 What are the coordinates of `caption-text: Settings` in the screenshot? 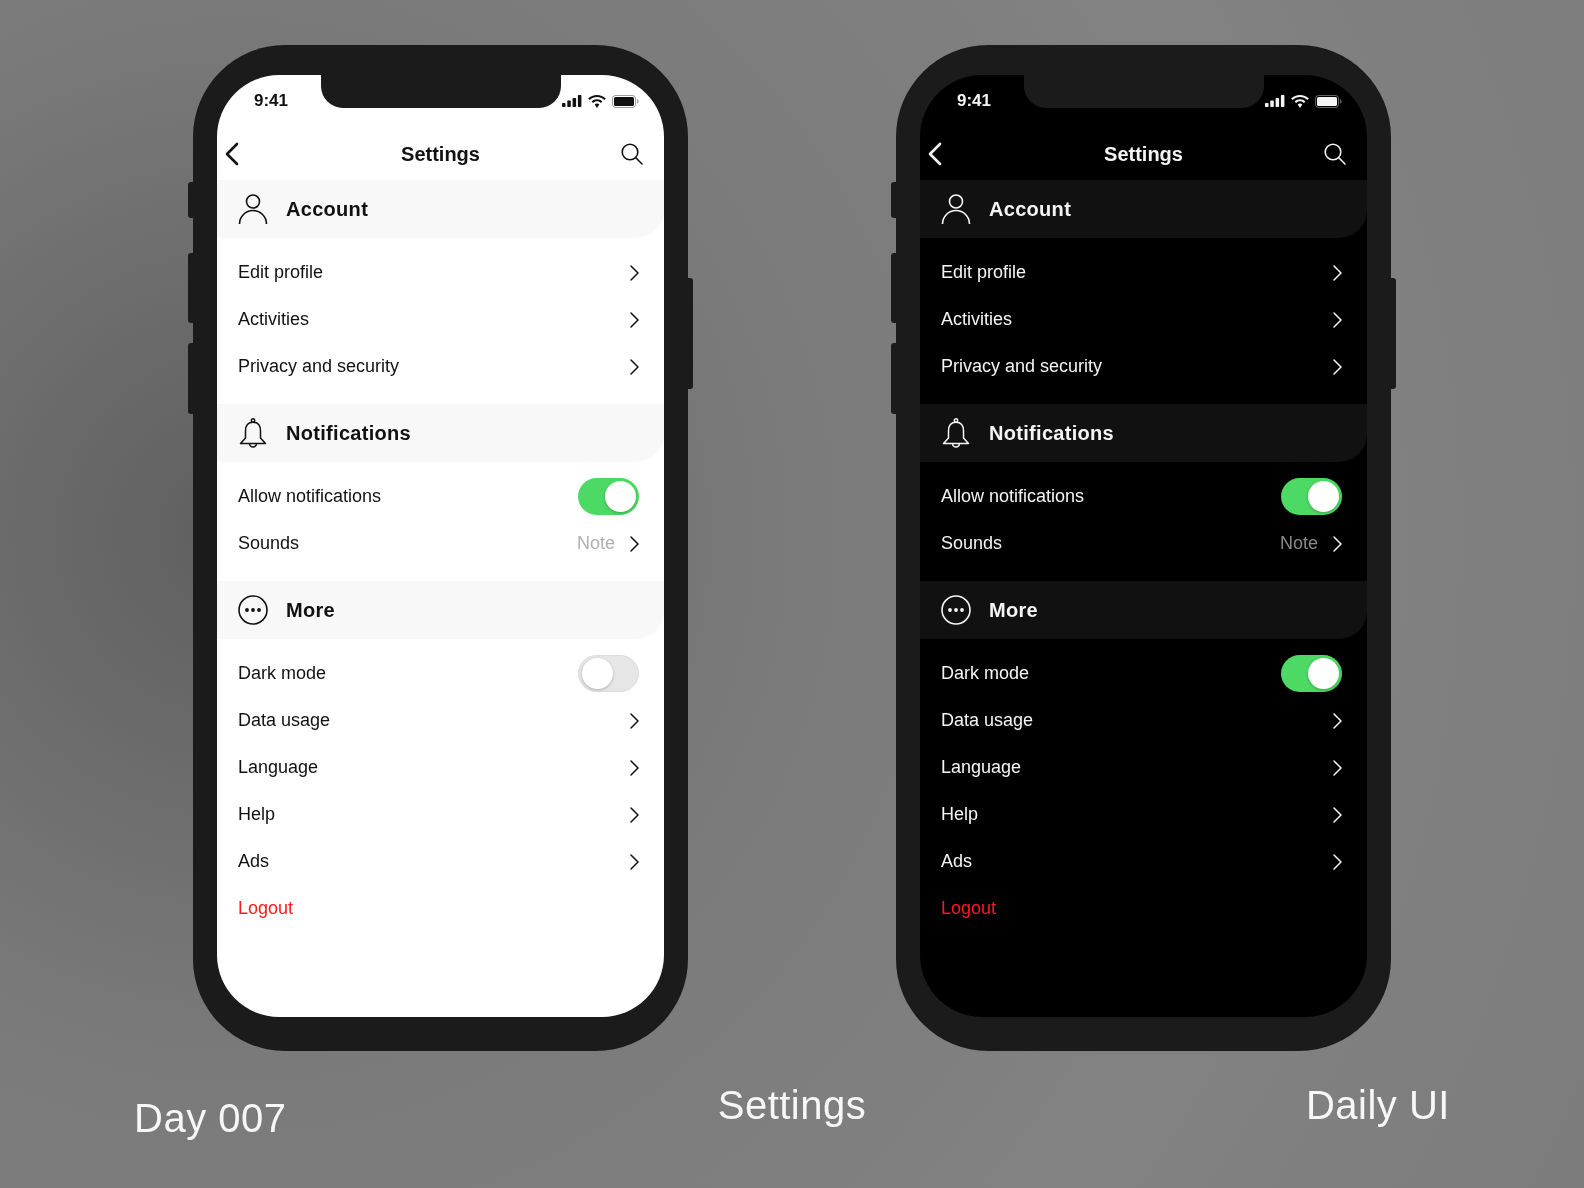 It's located at (792, 1105).